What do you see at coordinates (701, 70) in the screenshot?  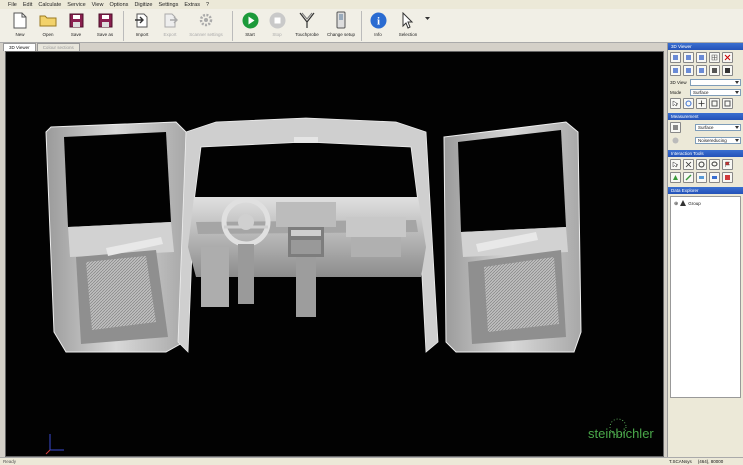 I see `view-right-icon` at bounding box center [701, 70].